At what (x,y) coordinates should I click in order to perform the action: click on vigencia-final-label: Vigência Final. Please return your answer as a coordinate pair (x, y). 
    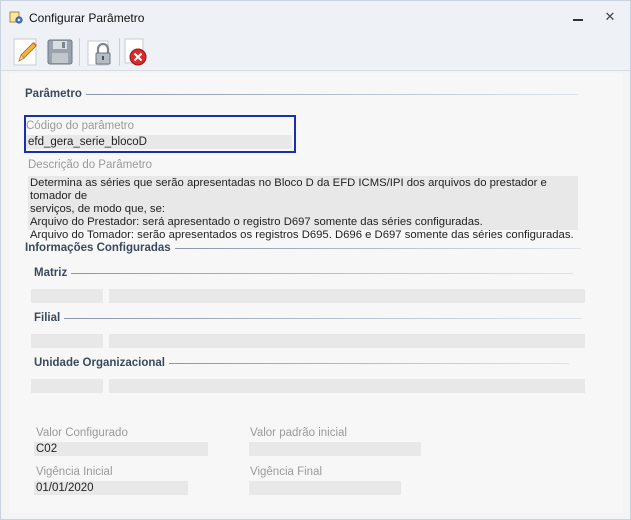
    Looking at the image, I should click on (286, 472).